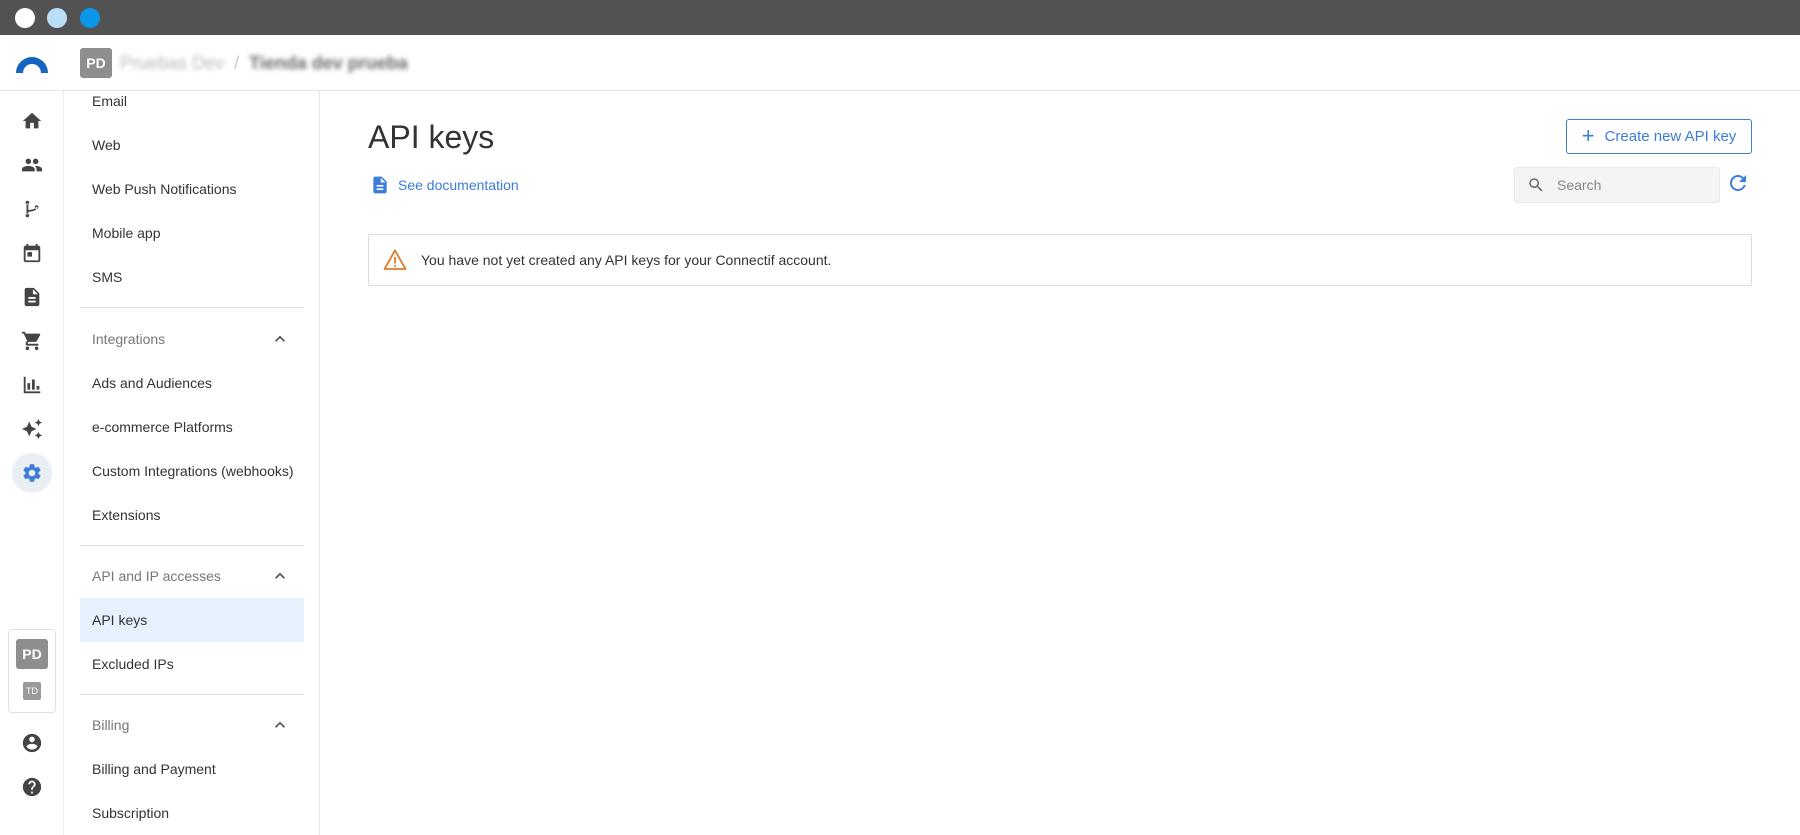 Image resolution: width=1800 pixels, height=835 pixels. Describe the element at coordinates (192, 107) in the screenshot. I see `sidebar-item-email: Email` at that location.